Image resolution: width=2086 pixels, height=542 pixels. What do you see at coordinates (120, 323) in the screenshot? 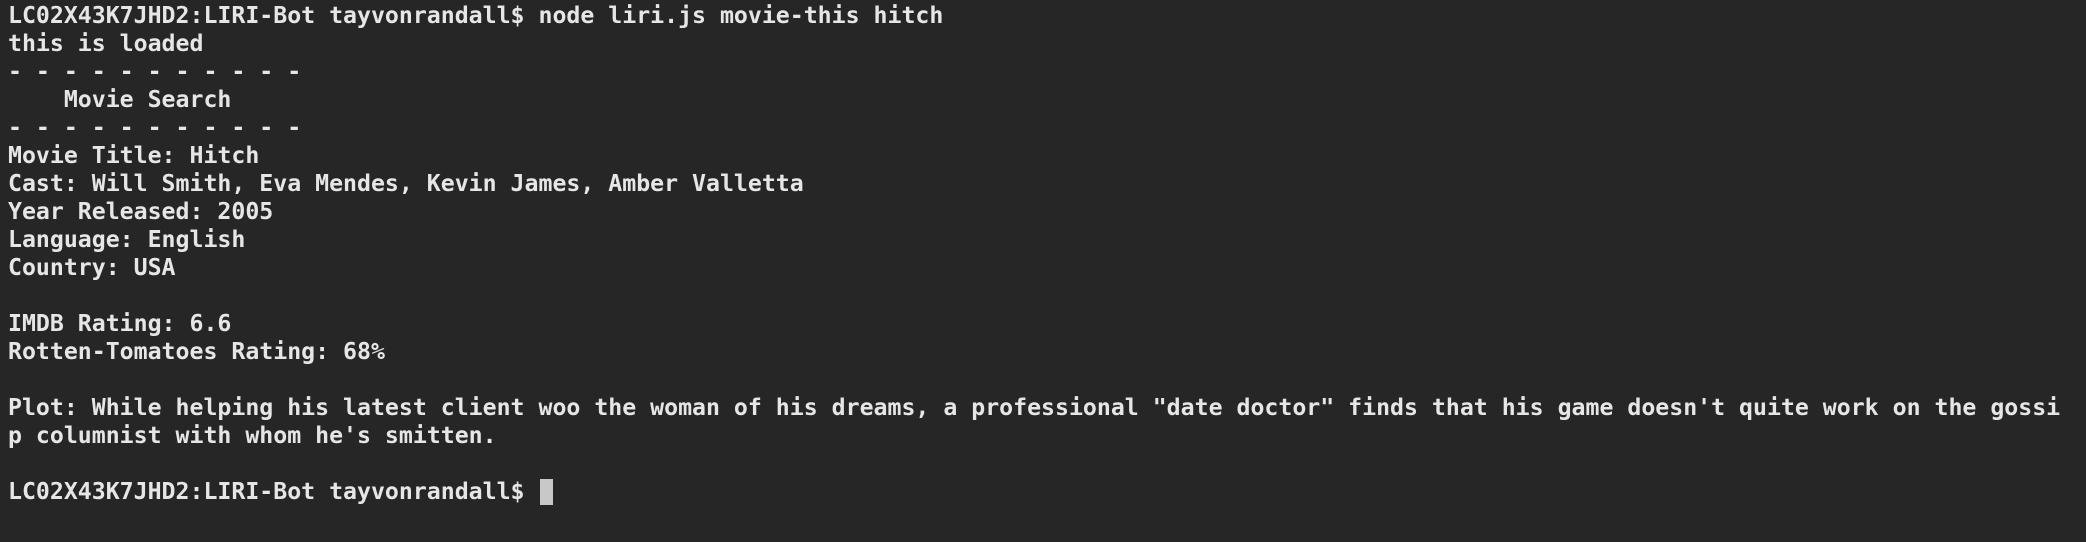
I see `imdb-rating-line: IMDB Rating: 6.6` at bounding box center [120, 323].